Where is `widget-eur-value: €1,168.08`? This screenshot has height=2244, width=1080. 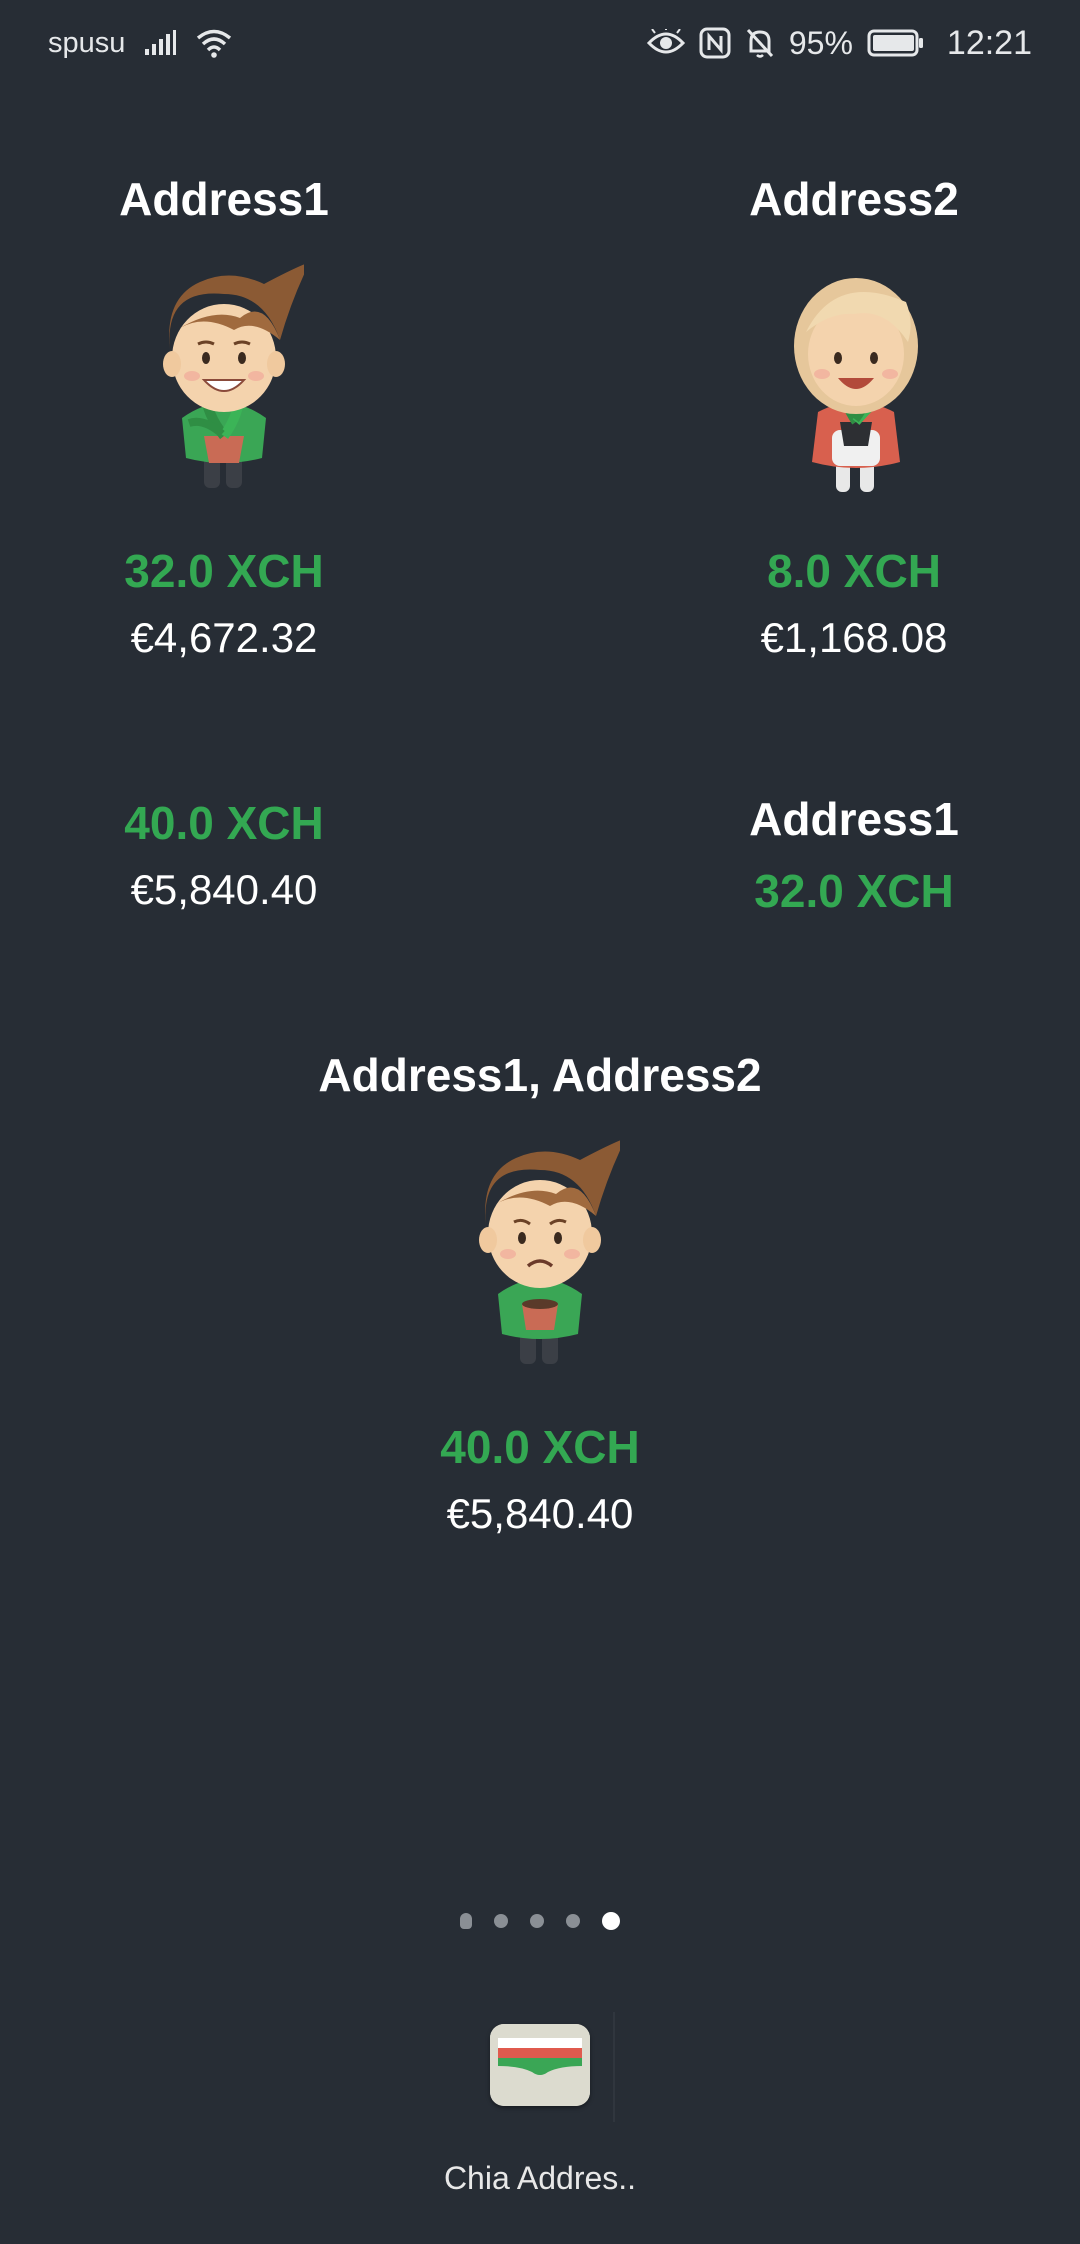
widget-eur-value: €1,168.08 is located at coordinates (854, 637).